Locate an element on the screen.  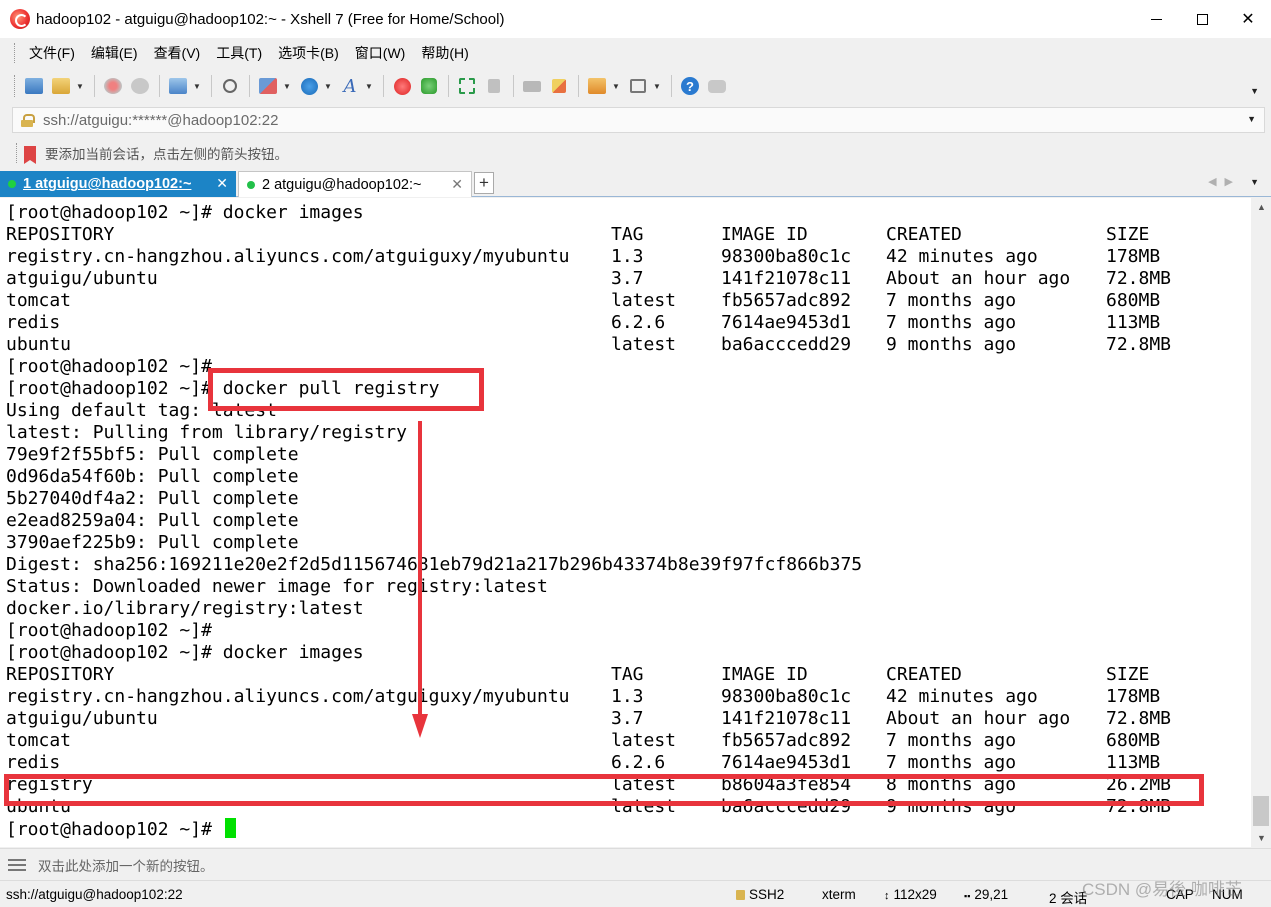
terminal-text: latest: Pulling from library/registry is located at coordinates (206, 432).